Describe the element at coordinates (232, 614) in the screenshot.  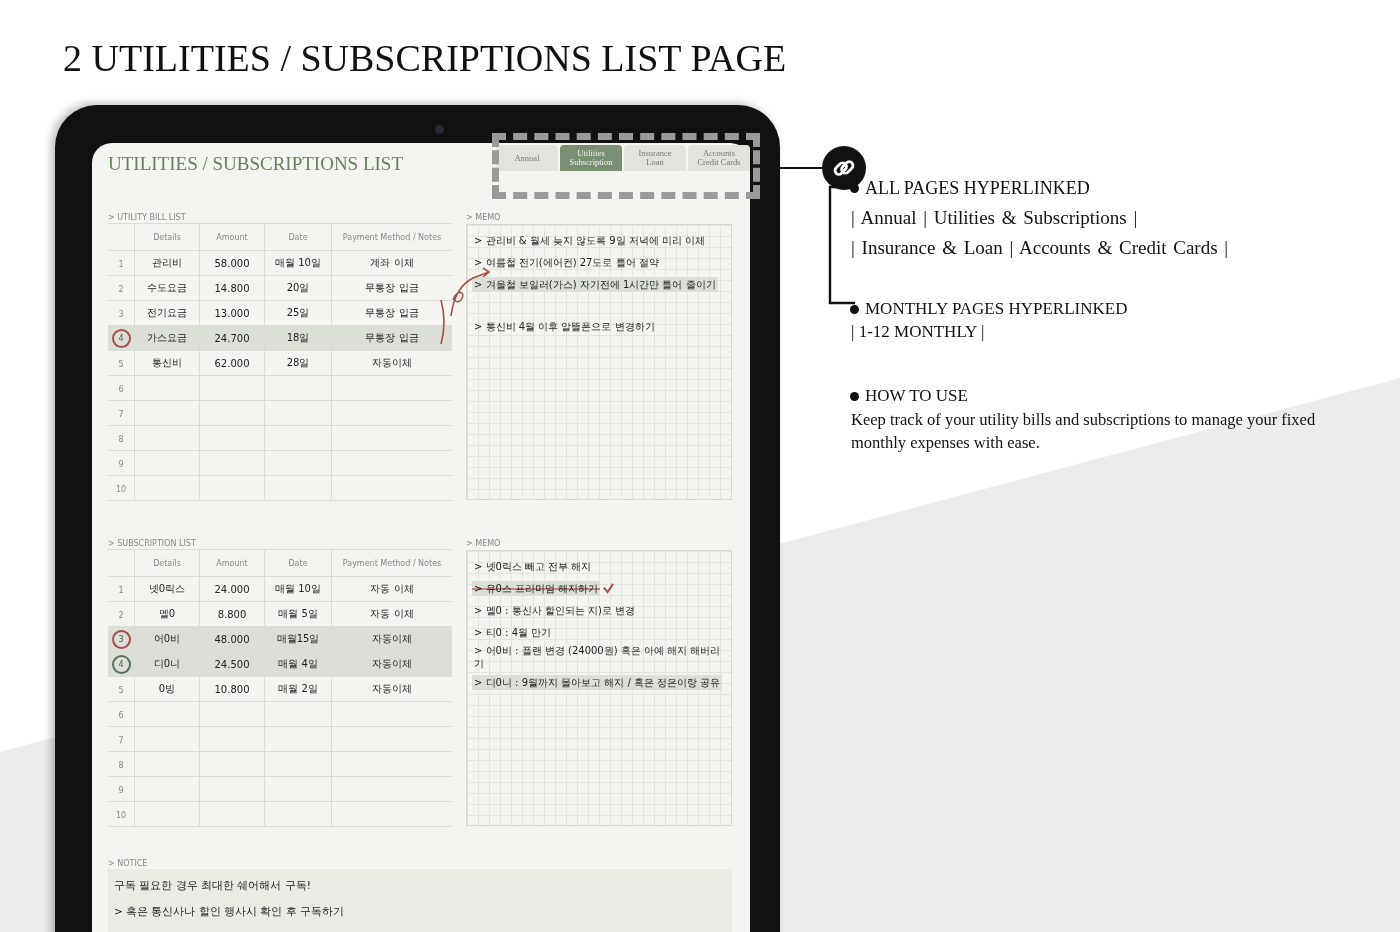
I see `table-cell: 8.800` at that location.